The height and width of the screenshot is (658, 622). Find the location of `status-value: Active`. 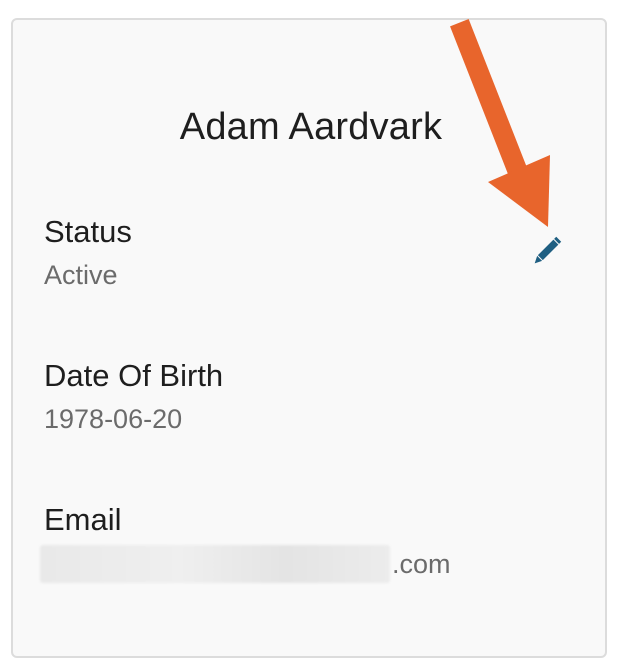

status-value: Active is located at coordinates (81, 275).